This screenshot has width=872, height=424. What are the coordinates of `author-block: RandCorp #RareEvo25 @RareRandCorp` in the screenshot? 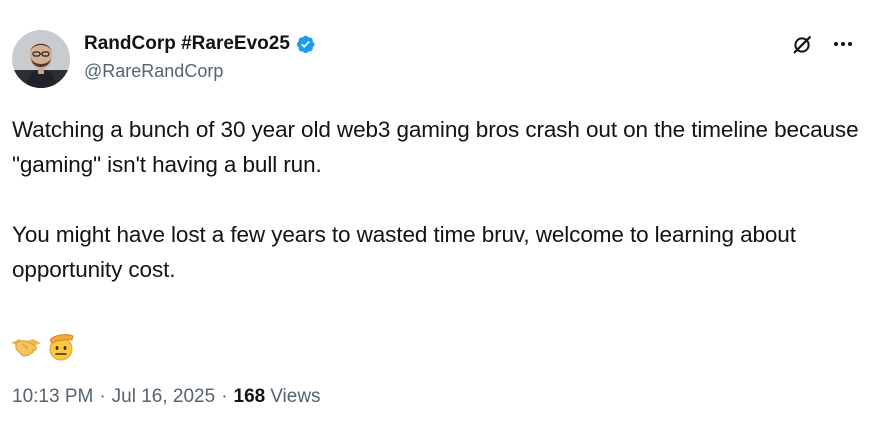 It's located at (200, 57).